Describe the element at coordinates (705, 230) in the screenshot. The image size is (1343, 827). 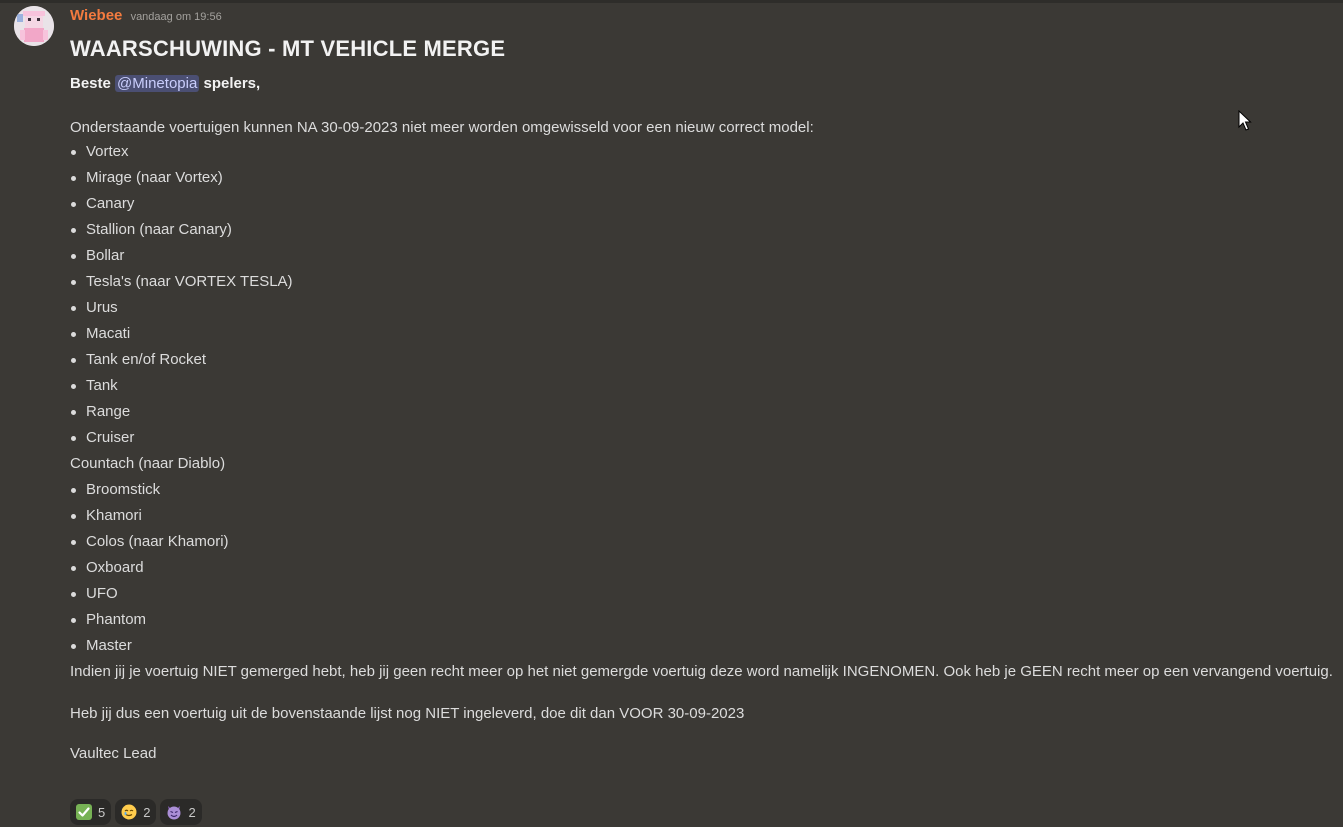
I see `list-item: Stallion (naar Canary)` at that location.